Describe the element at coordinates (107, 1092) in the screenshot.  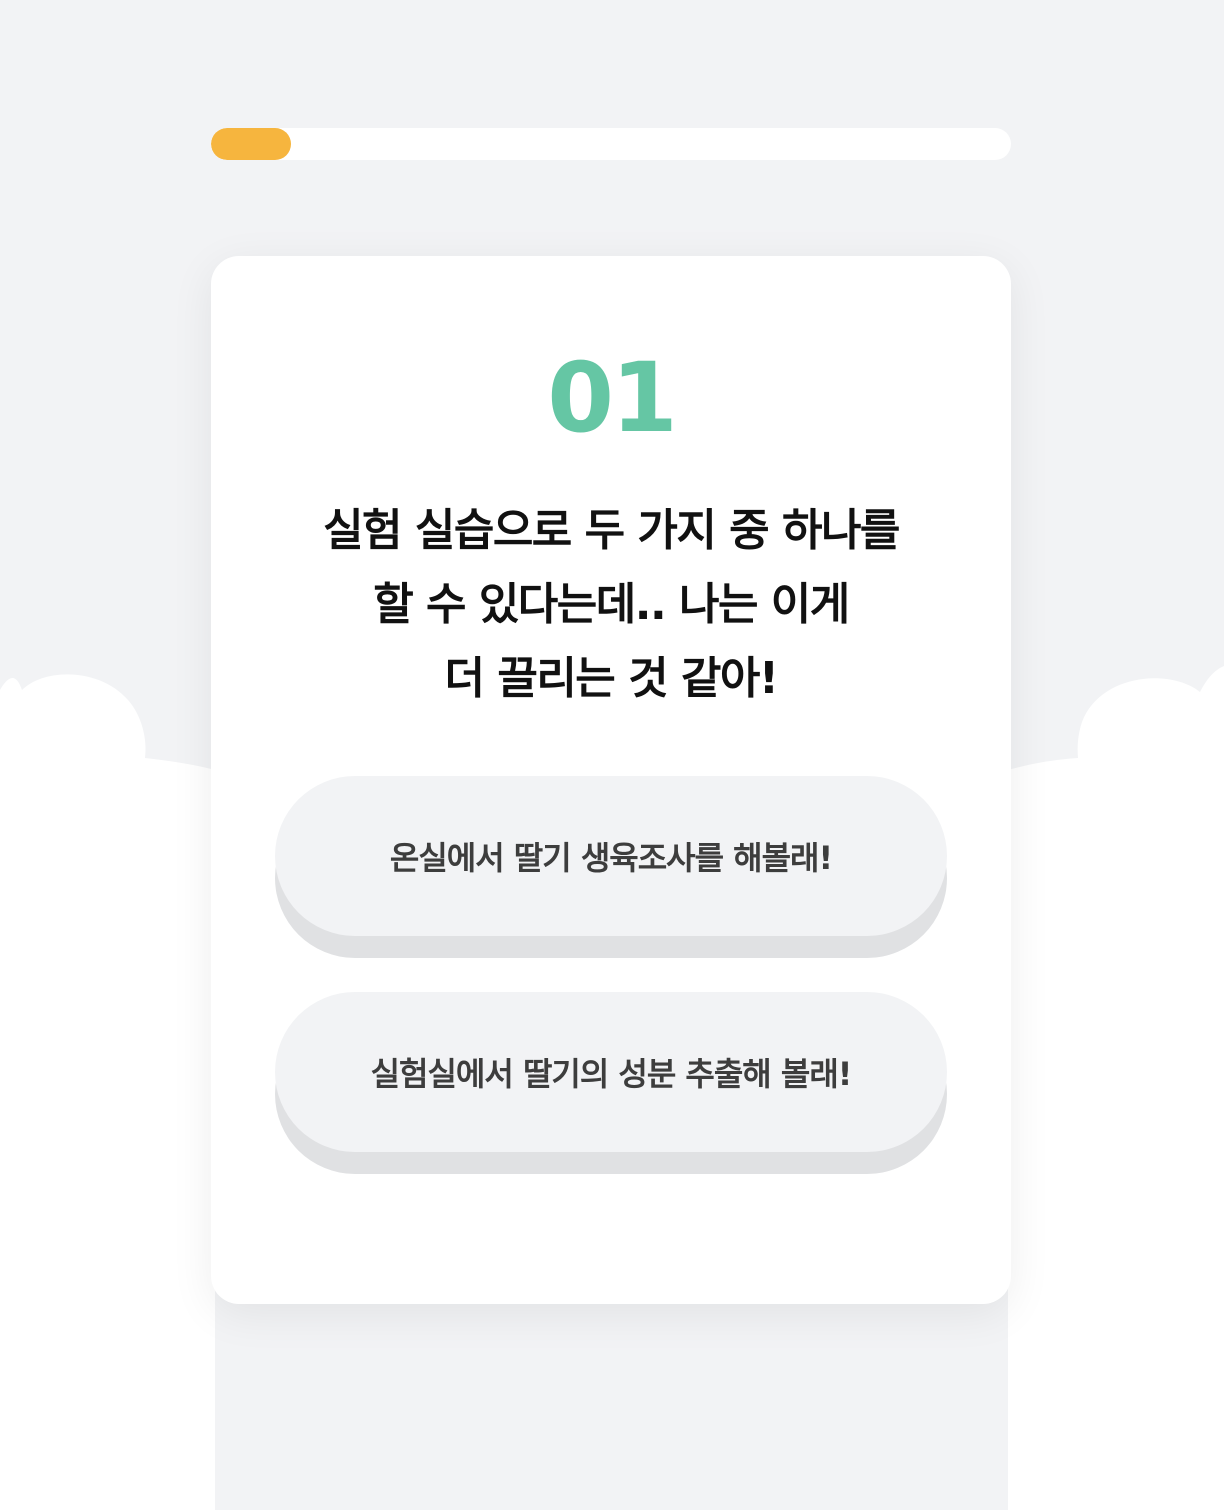
I see `left-cloud` at that location.